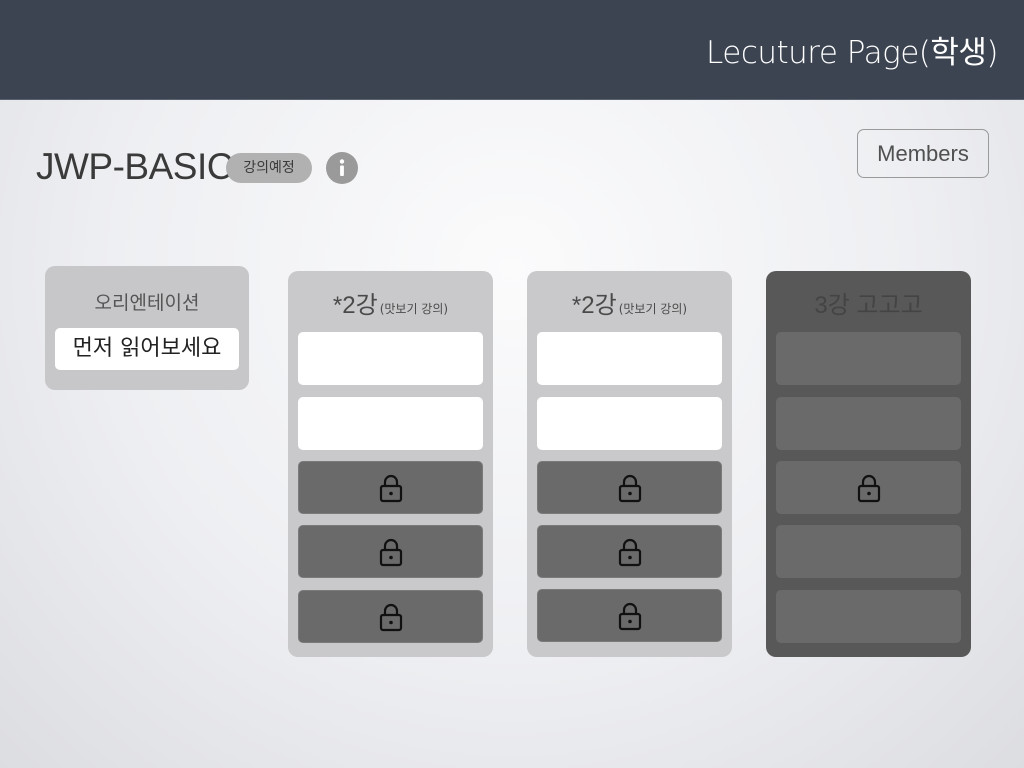  I want to click on read-first-link: 먼저 읽어보세요, so click(147, 349).